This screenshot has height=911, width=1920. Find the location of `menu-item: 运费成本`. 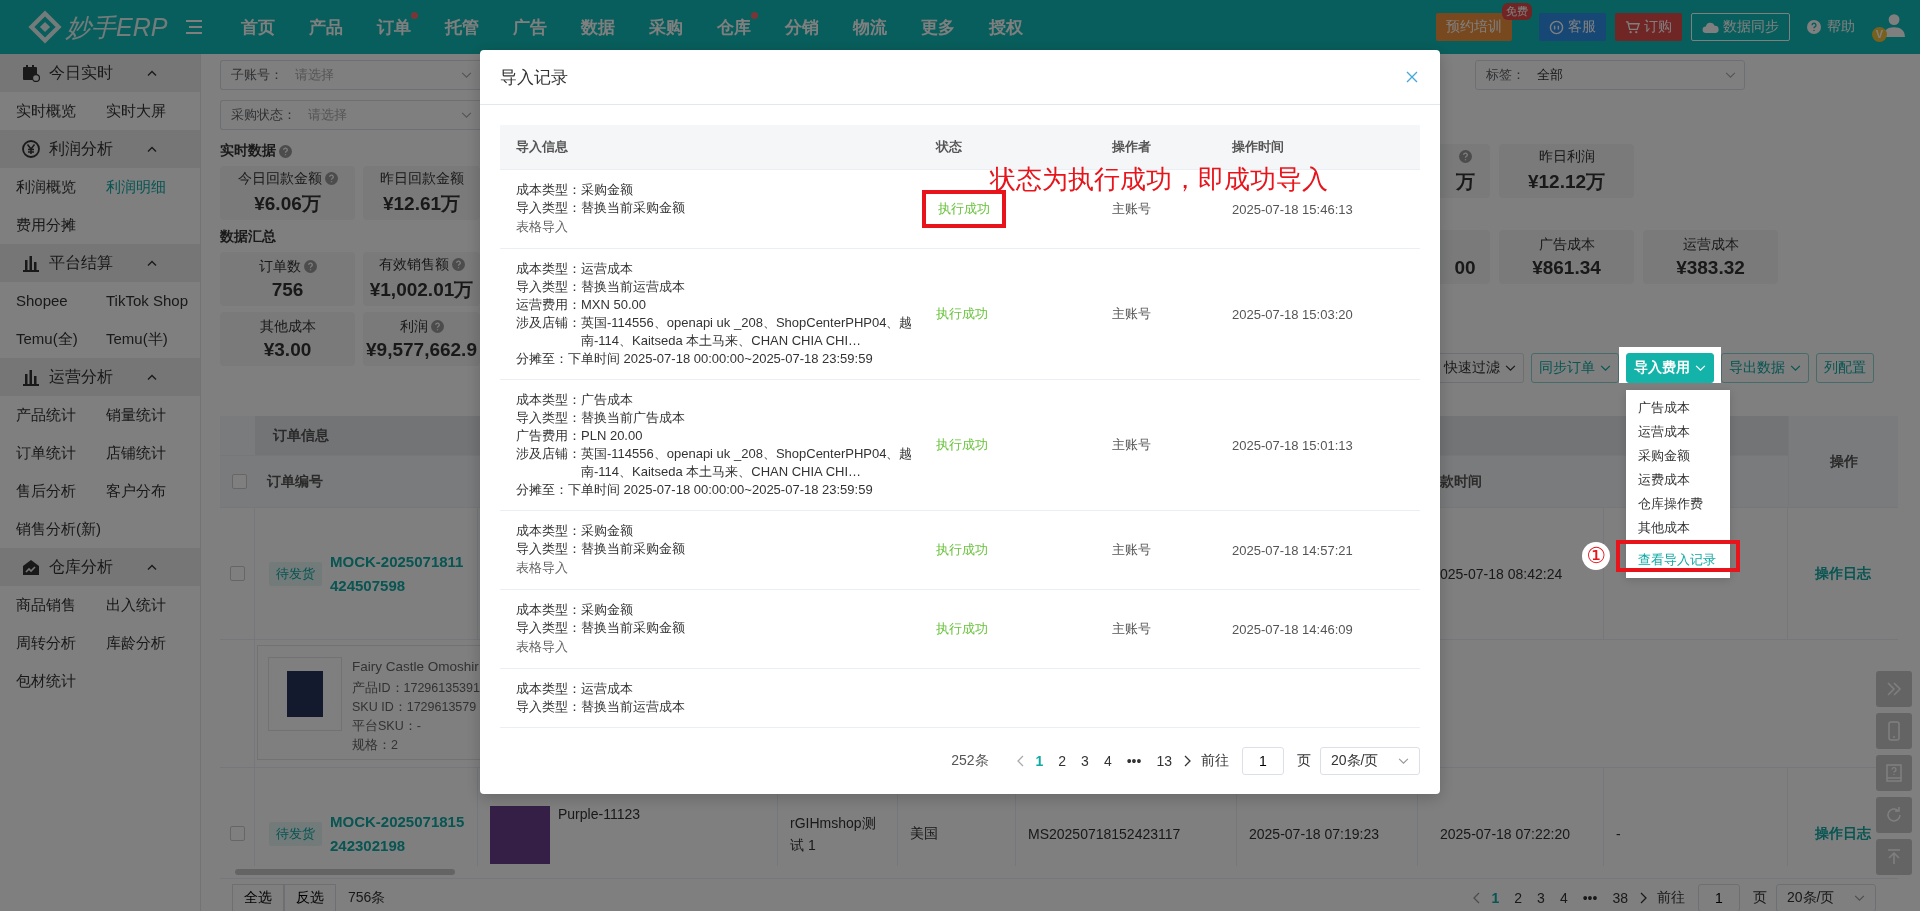

menu-item: 运费成本 is located at coordinates (1678, 480).